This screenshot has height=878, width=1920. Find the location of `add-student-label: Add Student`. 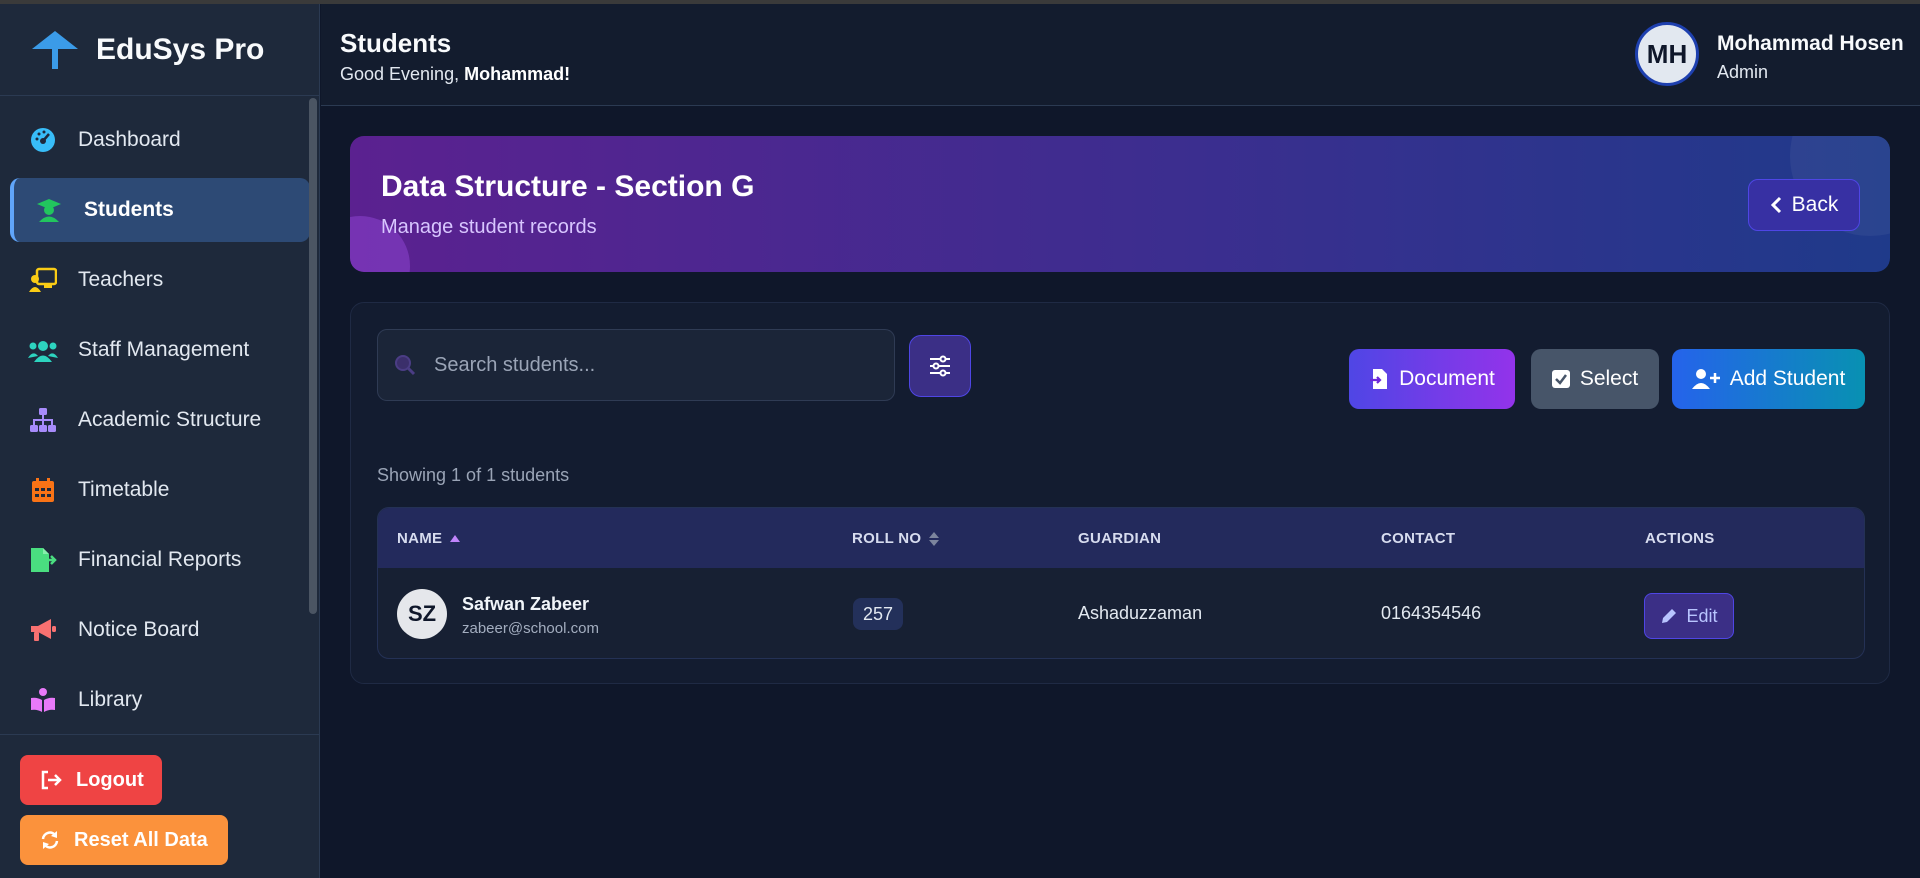

add-student-label: Add Student is located at coordinates (1787, 378).